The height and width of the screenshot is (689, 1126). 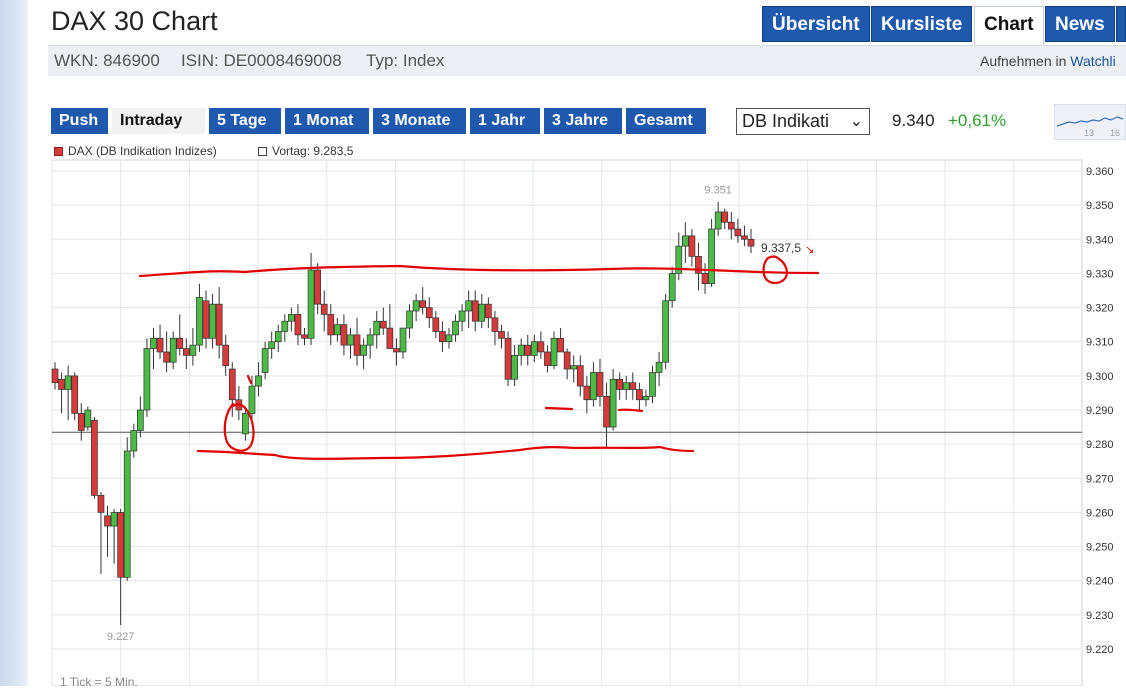 I want to click on y-tick-label: 9.360, so click(x=1100, y=172).